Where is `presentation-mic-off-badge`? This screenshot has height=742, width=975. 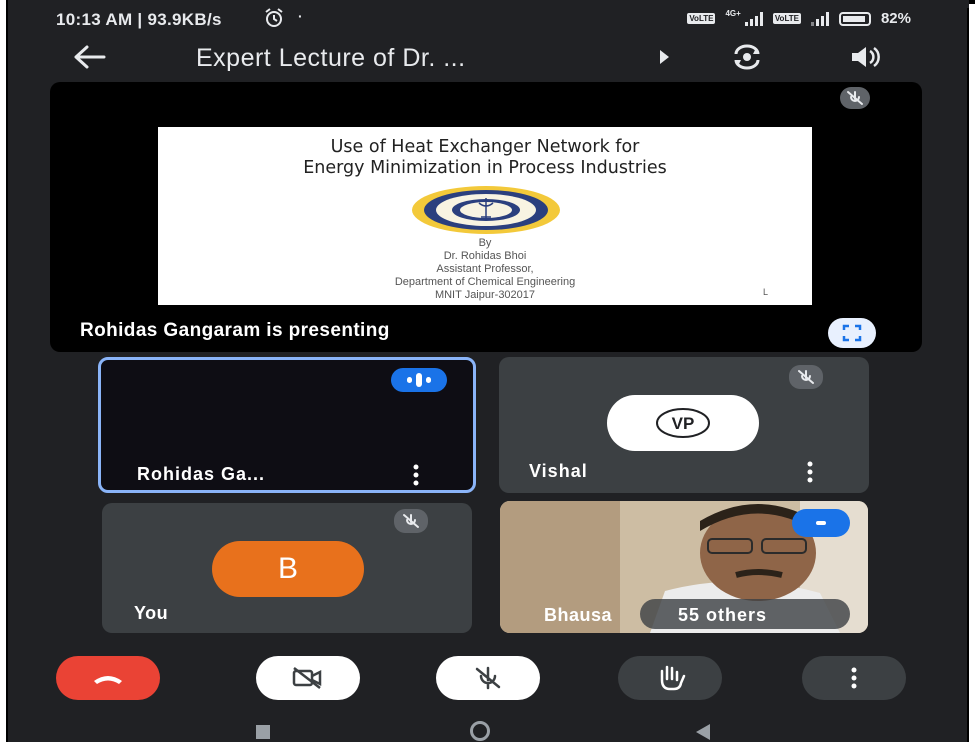
presentation-mic-off-badge is located at coordinates (855, 98).